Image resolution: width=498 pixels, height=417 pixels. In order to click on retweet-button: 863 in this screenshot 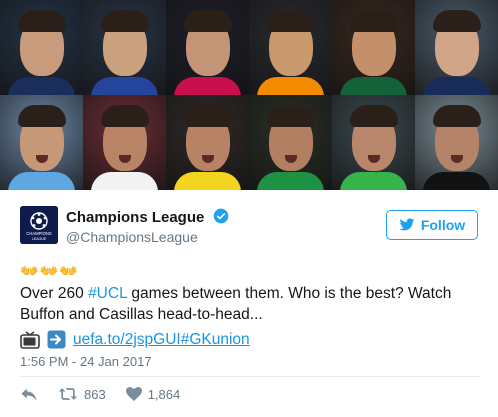, I will do `click(82, 394)`.